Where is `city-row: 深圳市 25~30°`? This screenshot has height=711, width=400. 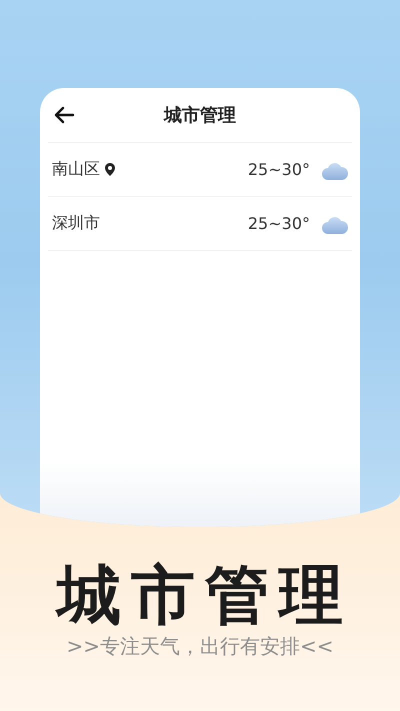
city-row: 深圳市 25~30° is located at coordinates (200, 224).